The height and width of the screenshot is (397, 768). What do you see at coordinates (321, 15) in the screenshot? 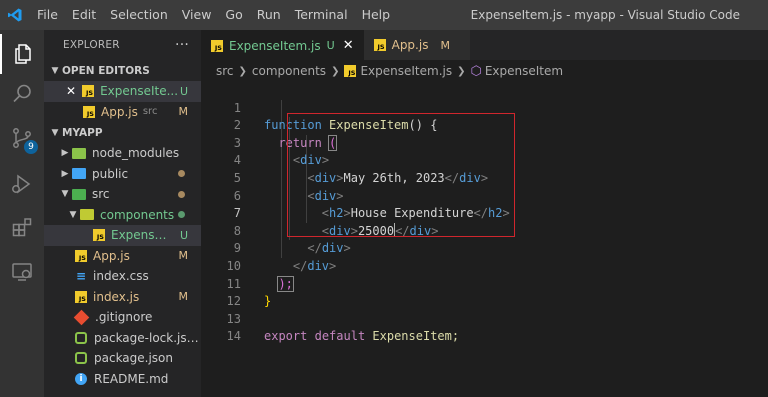
I see `menu-terminal: Terminal` at bounding box center [321, 15].